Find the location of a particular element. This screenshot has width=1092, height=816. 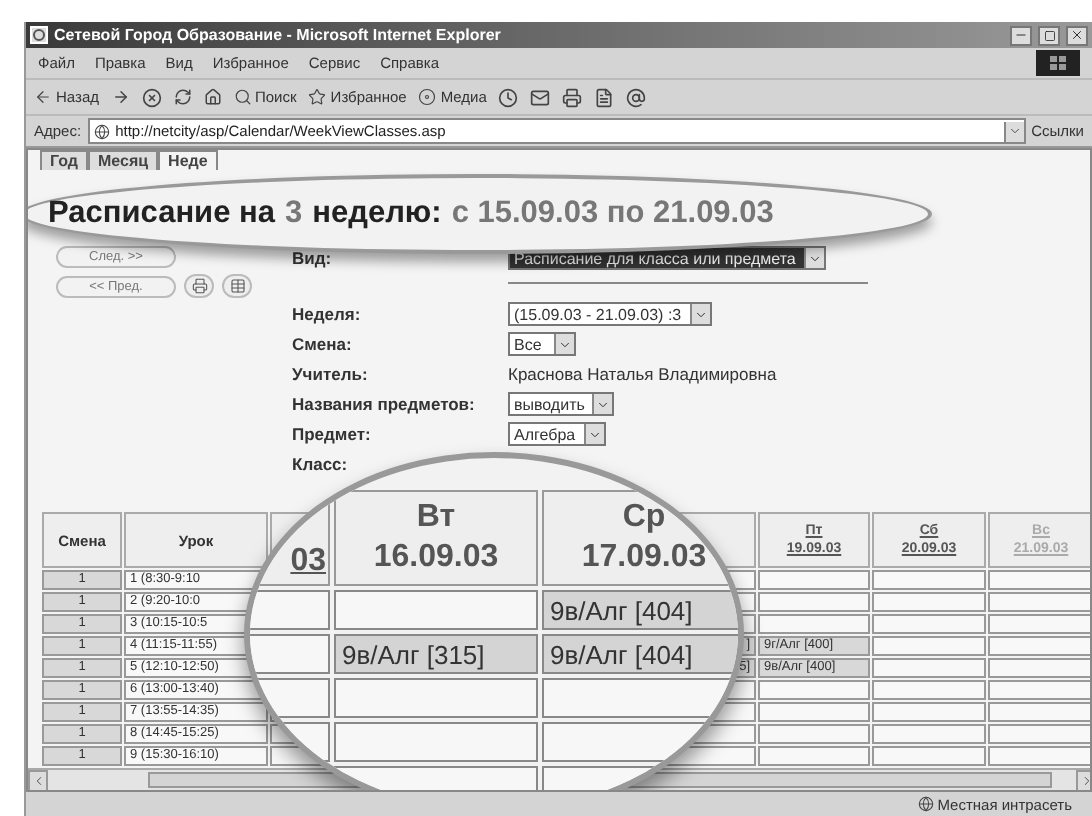

window-title: Сетевой Город Образование - Microsoft Internet Explorer is located at coordinates (278, 35).